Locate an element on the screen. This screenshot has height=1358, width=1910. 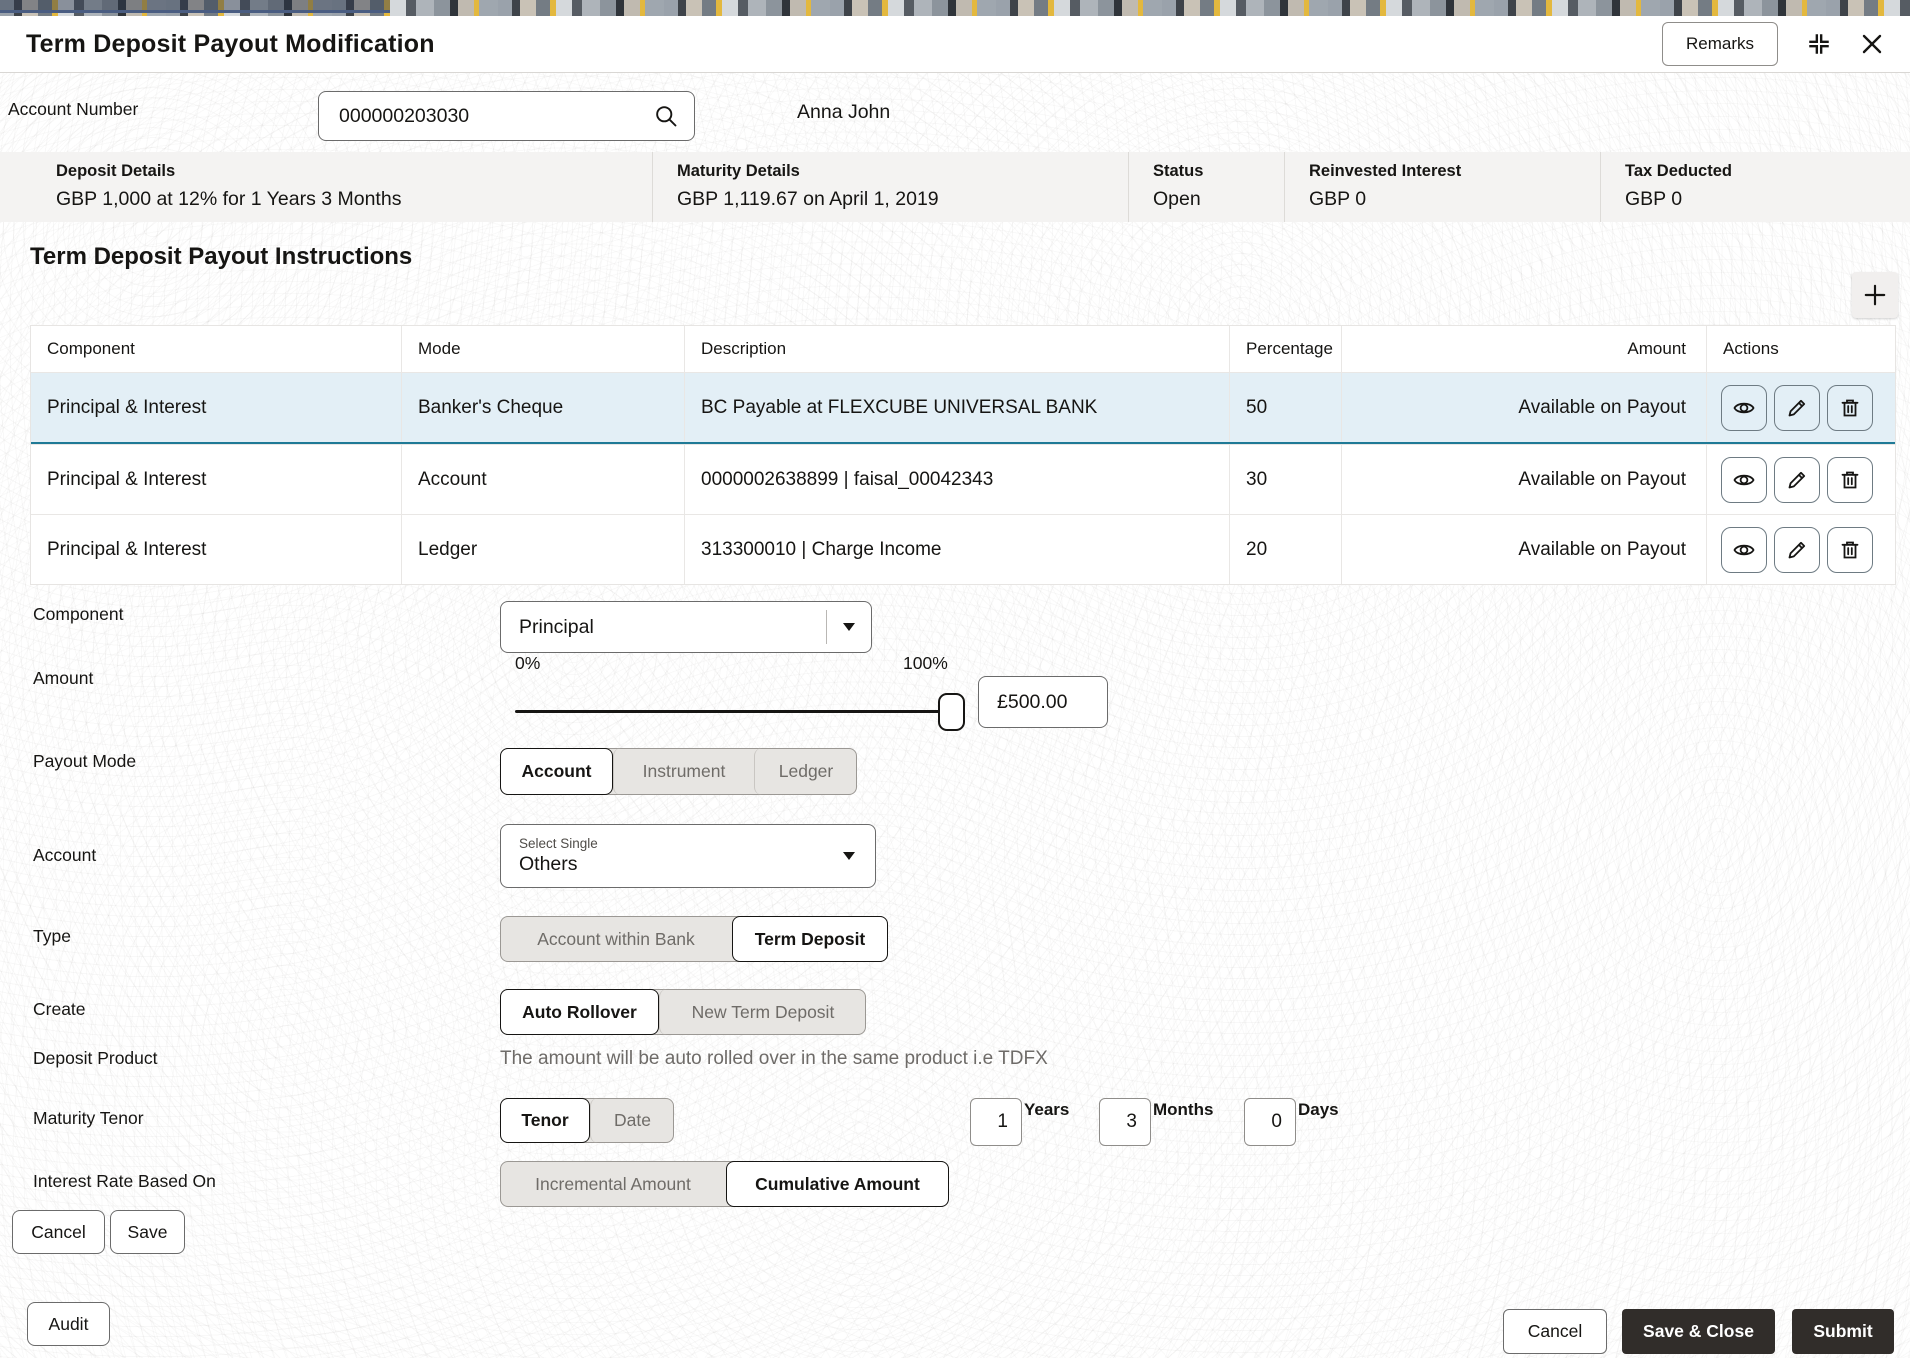
collapse-icon is located at coordinates (1819, 44).